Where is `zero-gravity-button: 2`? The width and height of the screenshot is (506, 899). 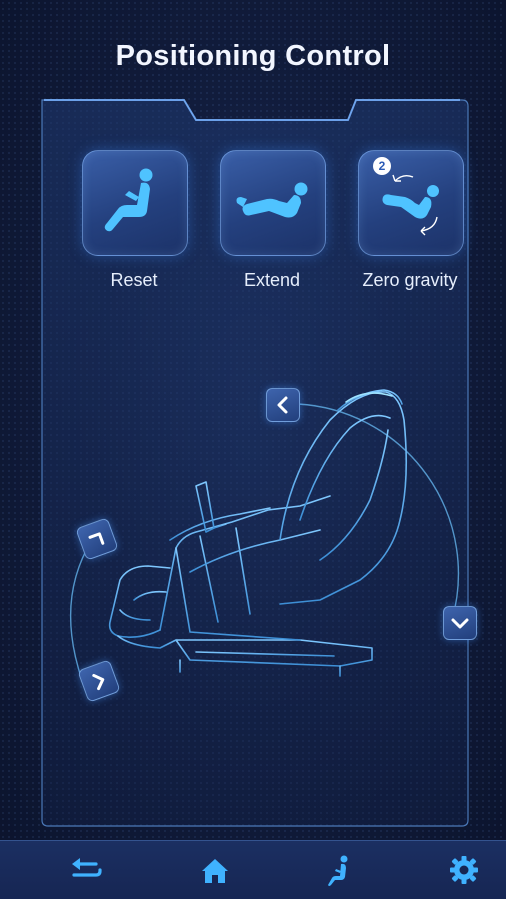 zero-gravity-button: 2 is located at coordinates (411, 203).